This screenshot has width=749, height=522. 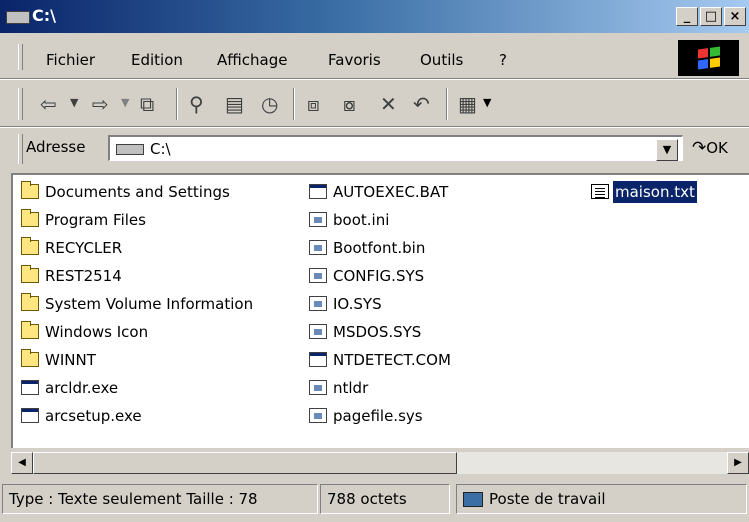 What do you see at coordinates (149, 276) in the screenshot?
I see `list-item: REST2514` at bounding box center [149, 276].